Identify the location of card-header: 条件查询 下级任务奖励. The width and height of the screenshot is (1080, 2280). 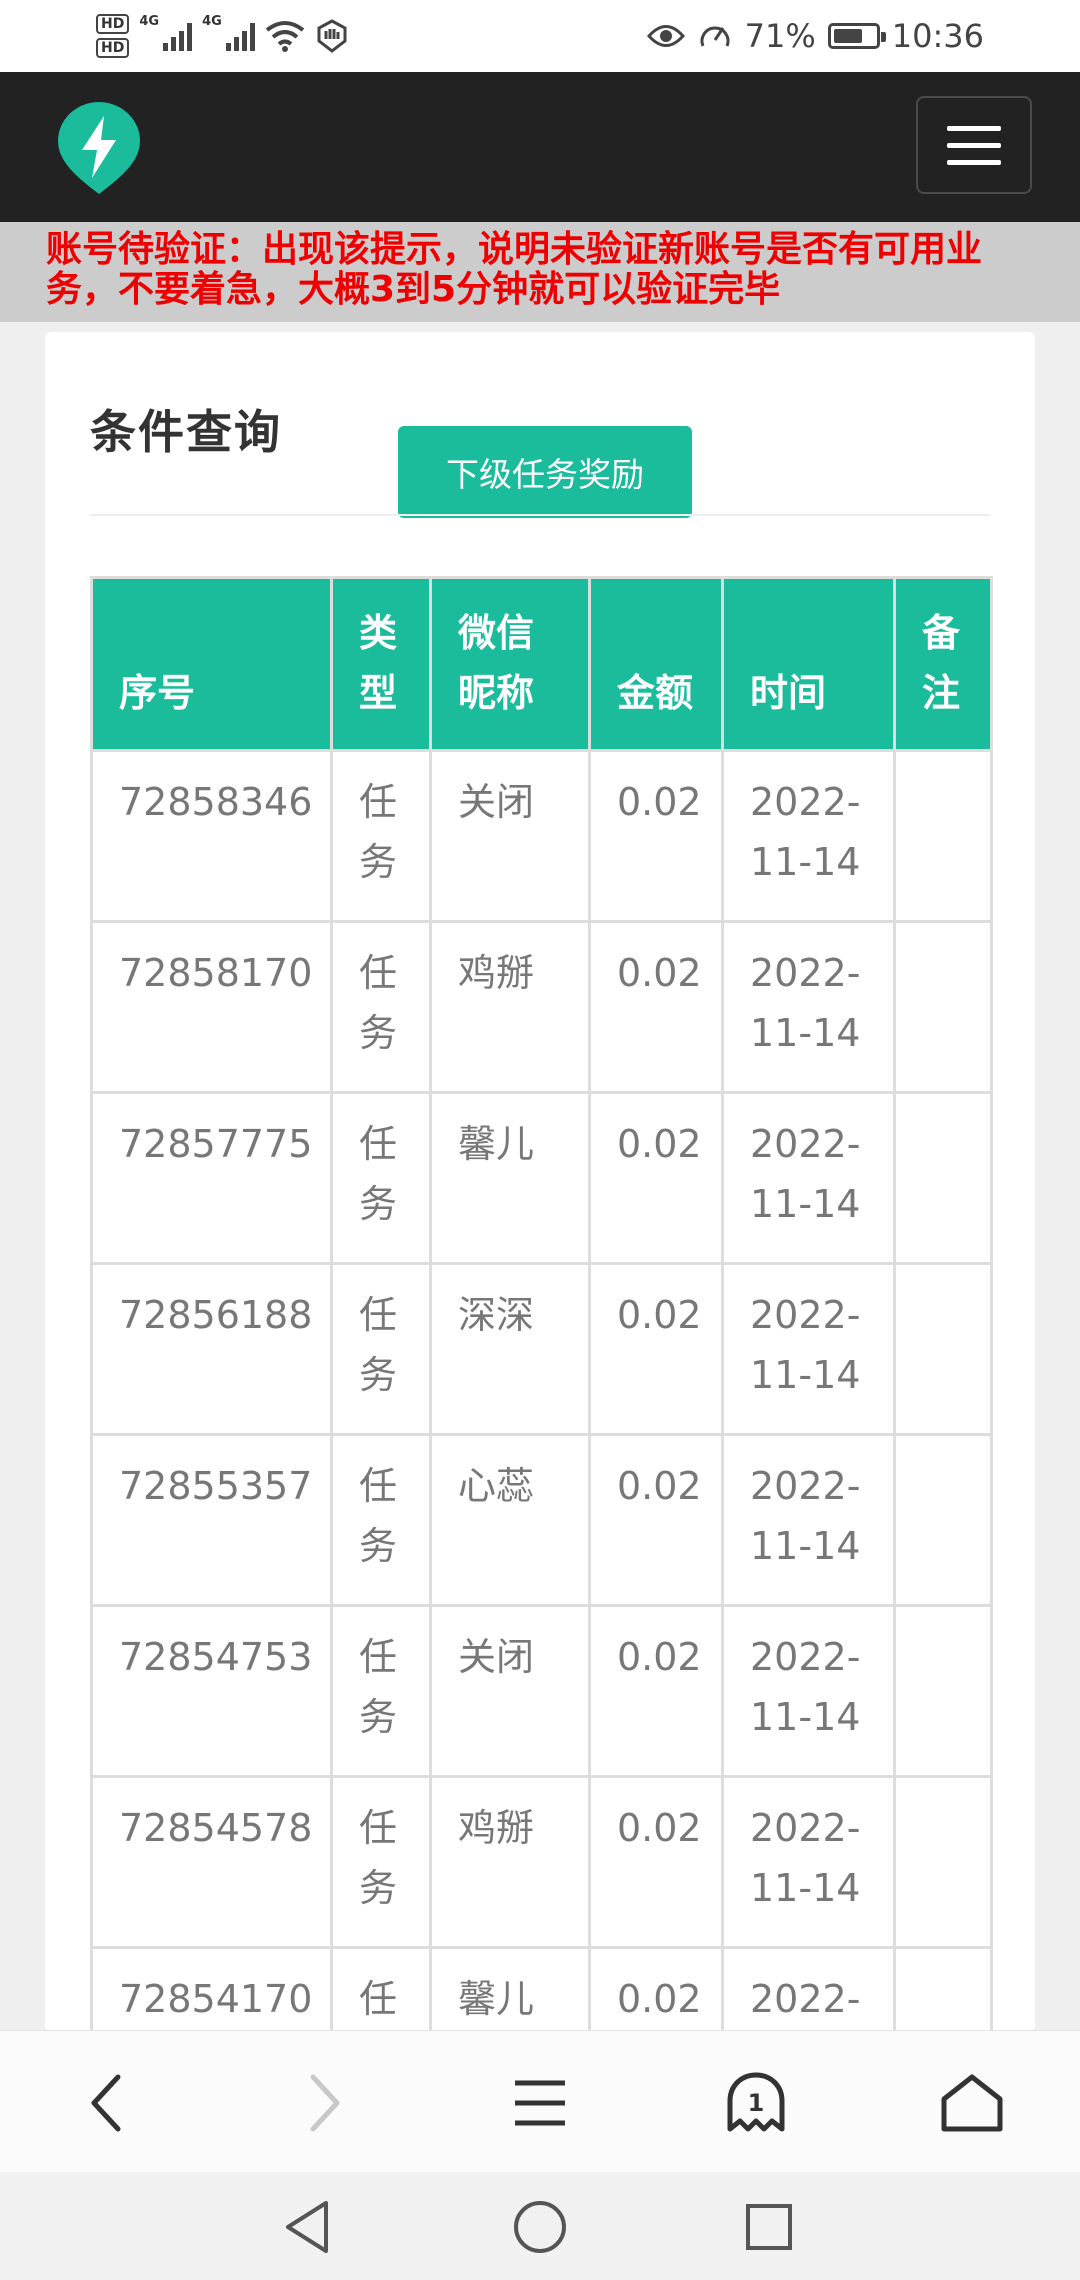
(540, 450).